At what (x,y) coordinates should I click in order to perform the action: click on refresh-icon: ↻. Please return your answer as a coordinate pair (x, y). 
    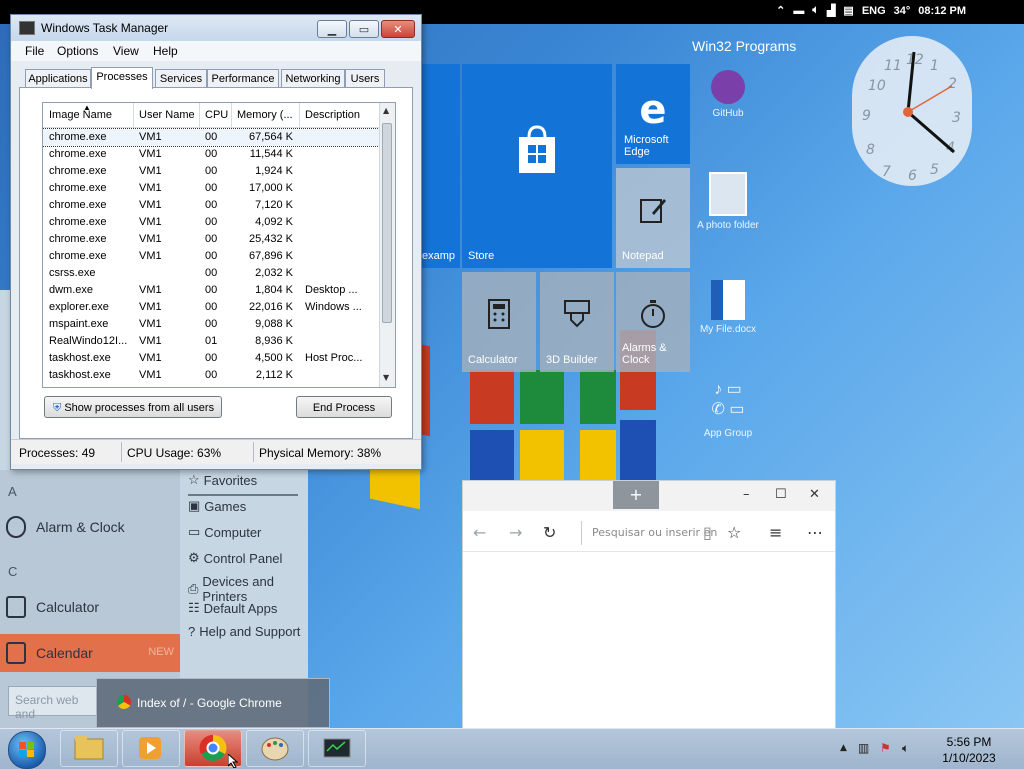
    Looking at the image, I should click on (549, 532).